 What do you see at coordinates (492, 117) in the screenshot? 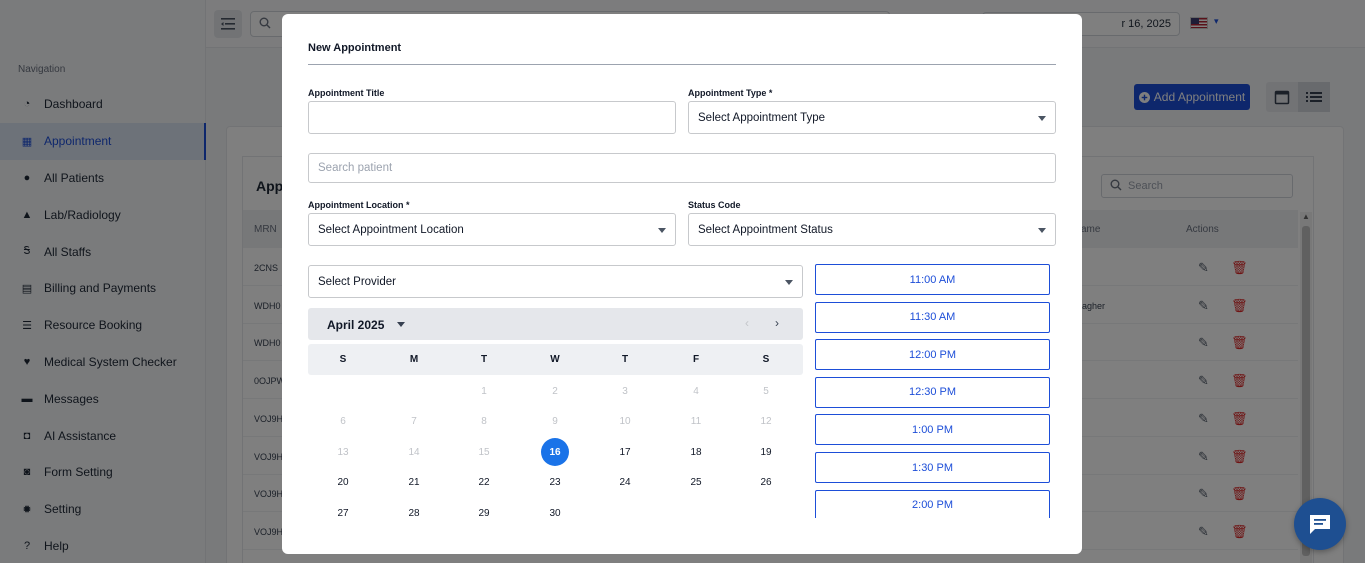
I see `appointment-title-input` at bounding box center [492, 117].